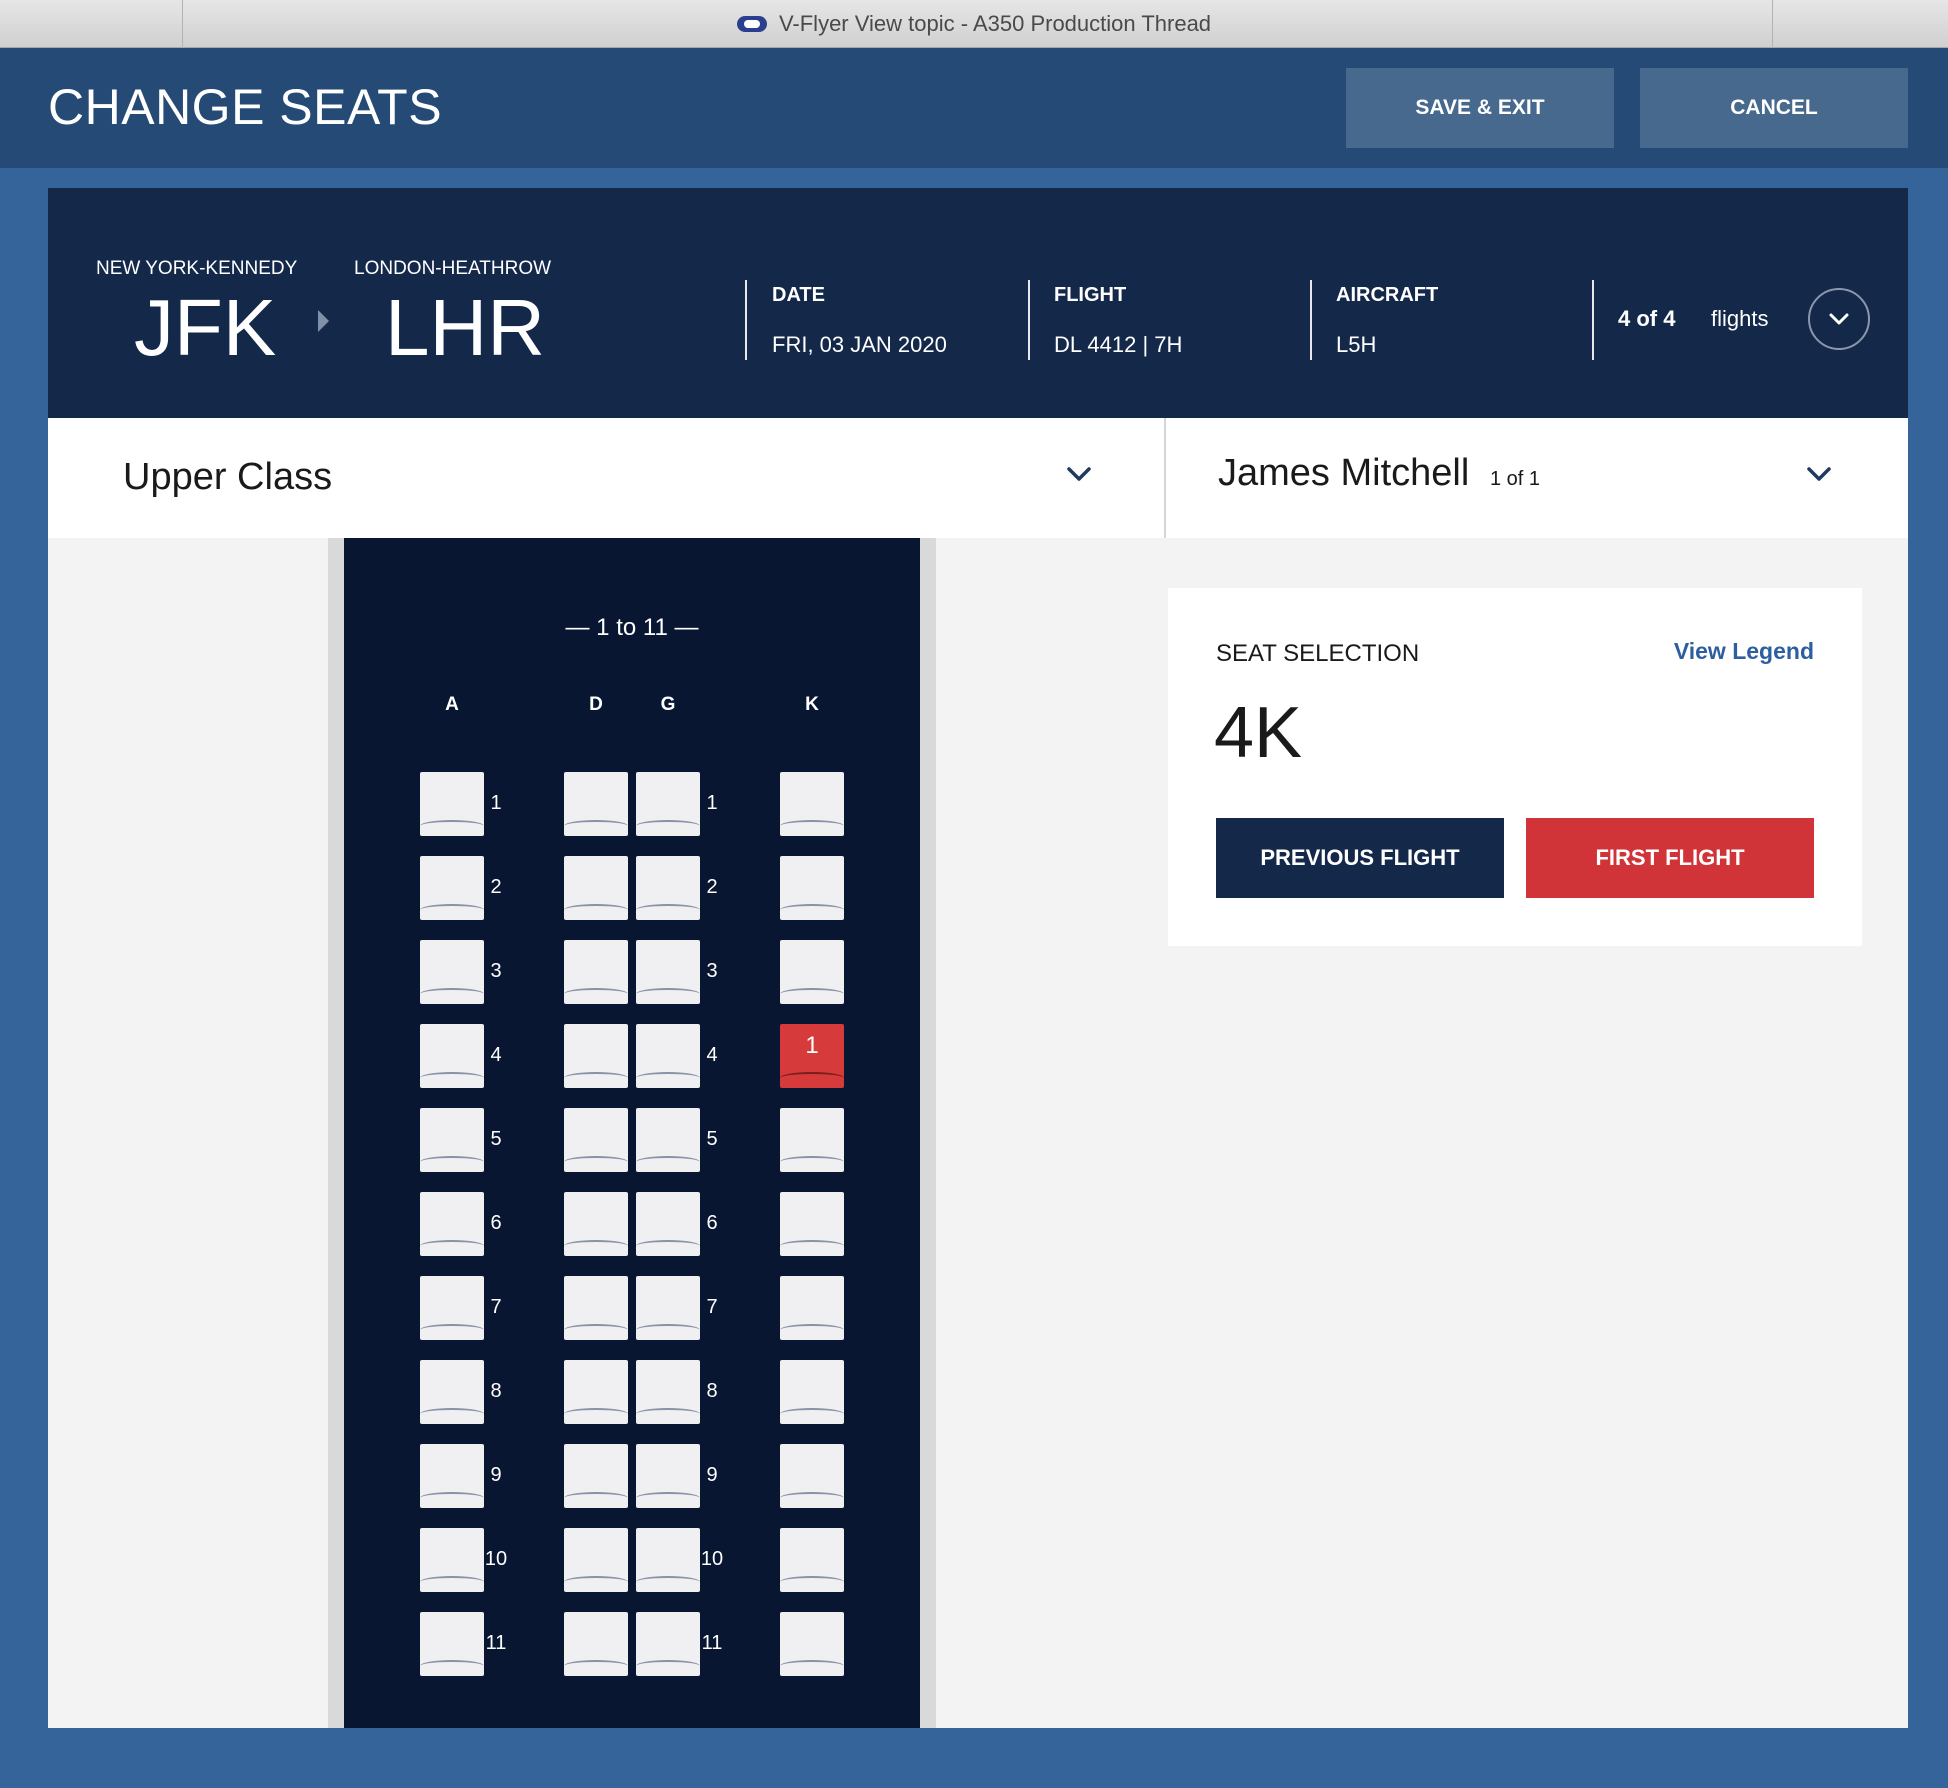 The width and height of the screenshot is (1948, 1788). What do you see at coordinates (596, 888) in the screenshot?
I see `seat-2d` at bounding box center [596, 888].